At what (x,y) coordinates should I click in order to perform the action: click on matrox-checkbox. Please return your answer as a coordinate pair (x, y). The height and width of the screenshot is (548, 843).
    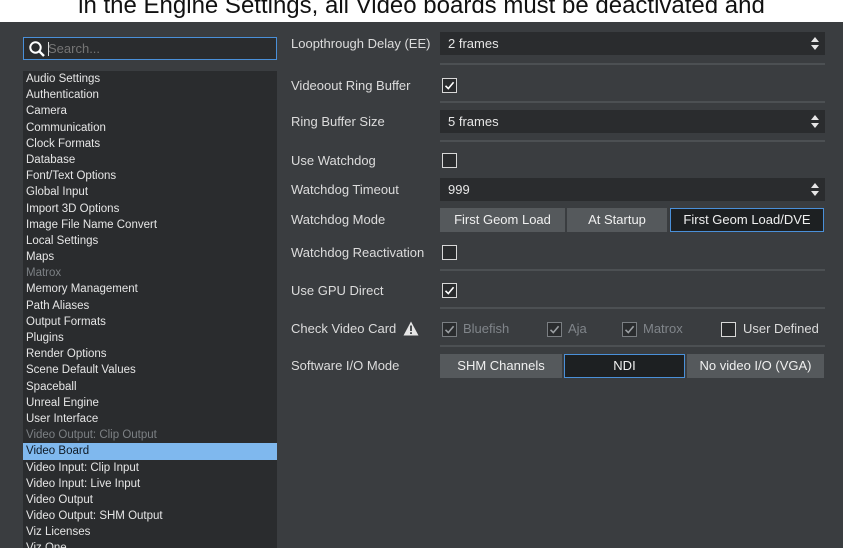
    Looking at the image, I should click on (629, 329).